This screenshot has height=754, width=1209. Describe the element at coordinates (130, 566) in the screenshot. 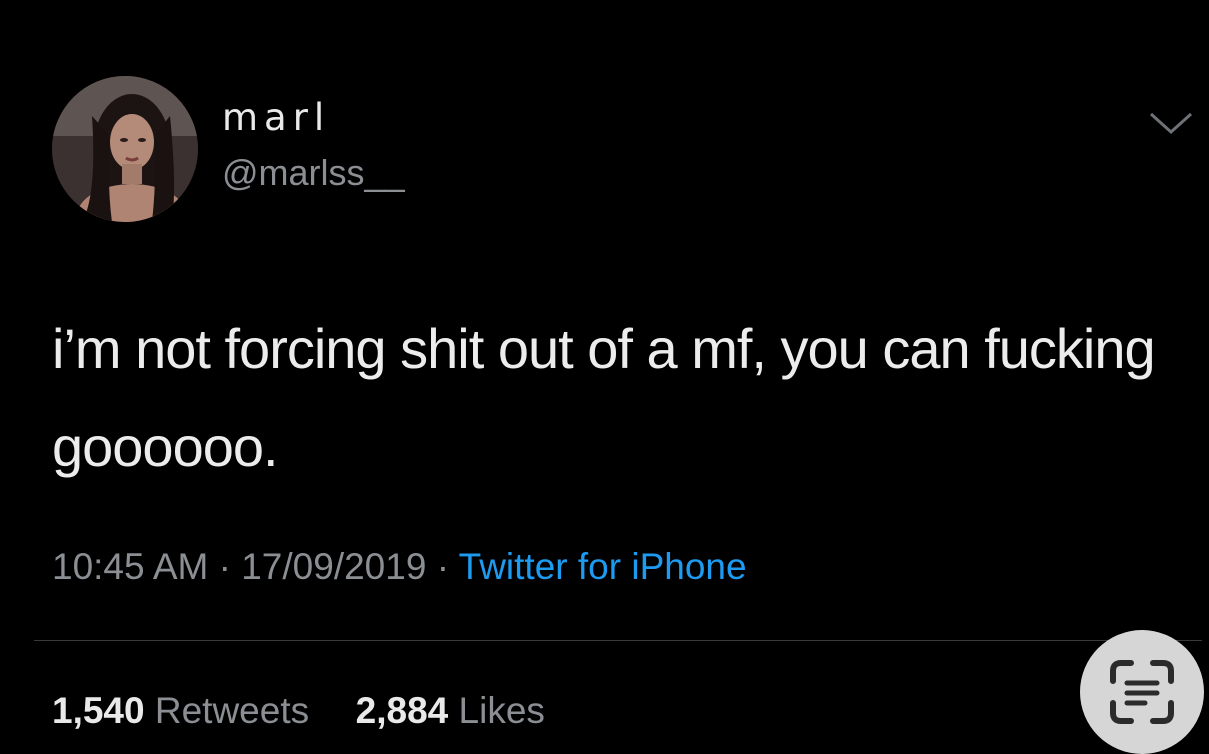

I see `tweet-time: 10:45 AM` at that location.